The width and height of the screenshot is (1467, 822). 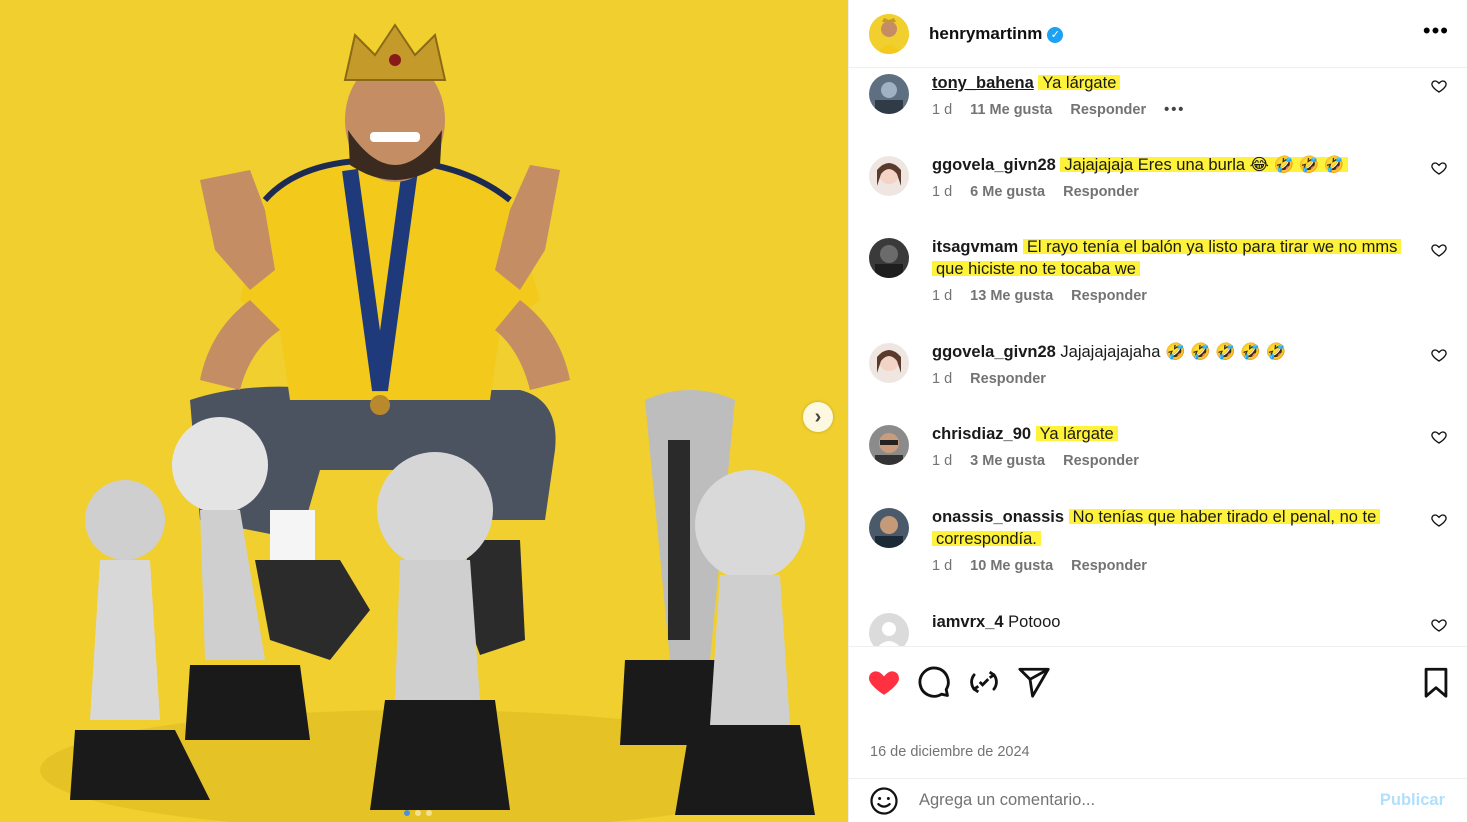 I want to click on comment-likes: 6 Me gusta, so click(x=1007, y=192).